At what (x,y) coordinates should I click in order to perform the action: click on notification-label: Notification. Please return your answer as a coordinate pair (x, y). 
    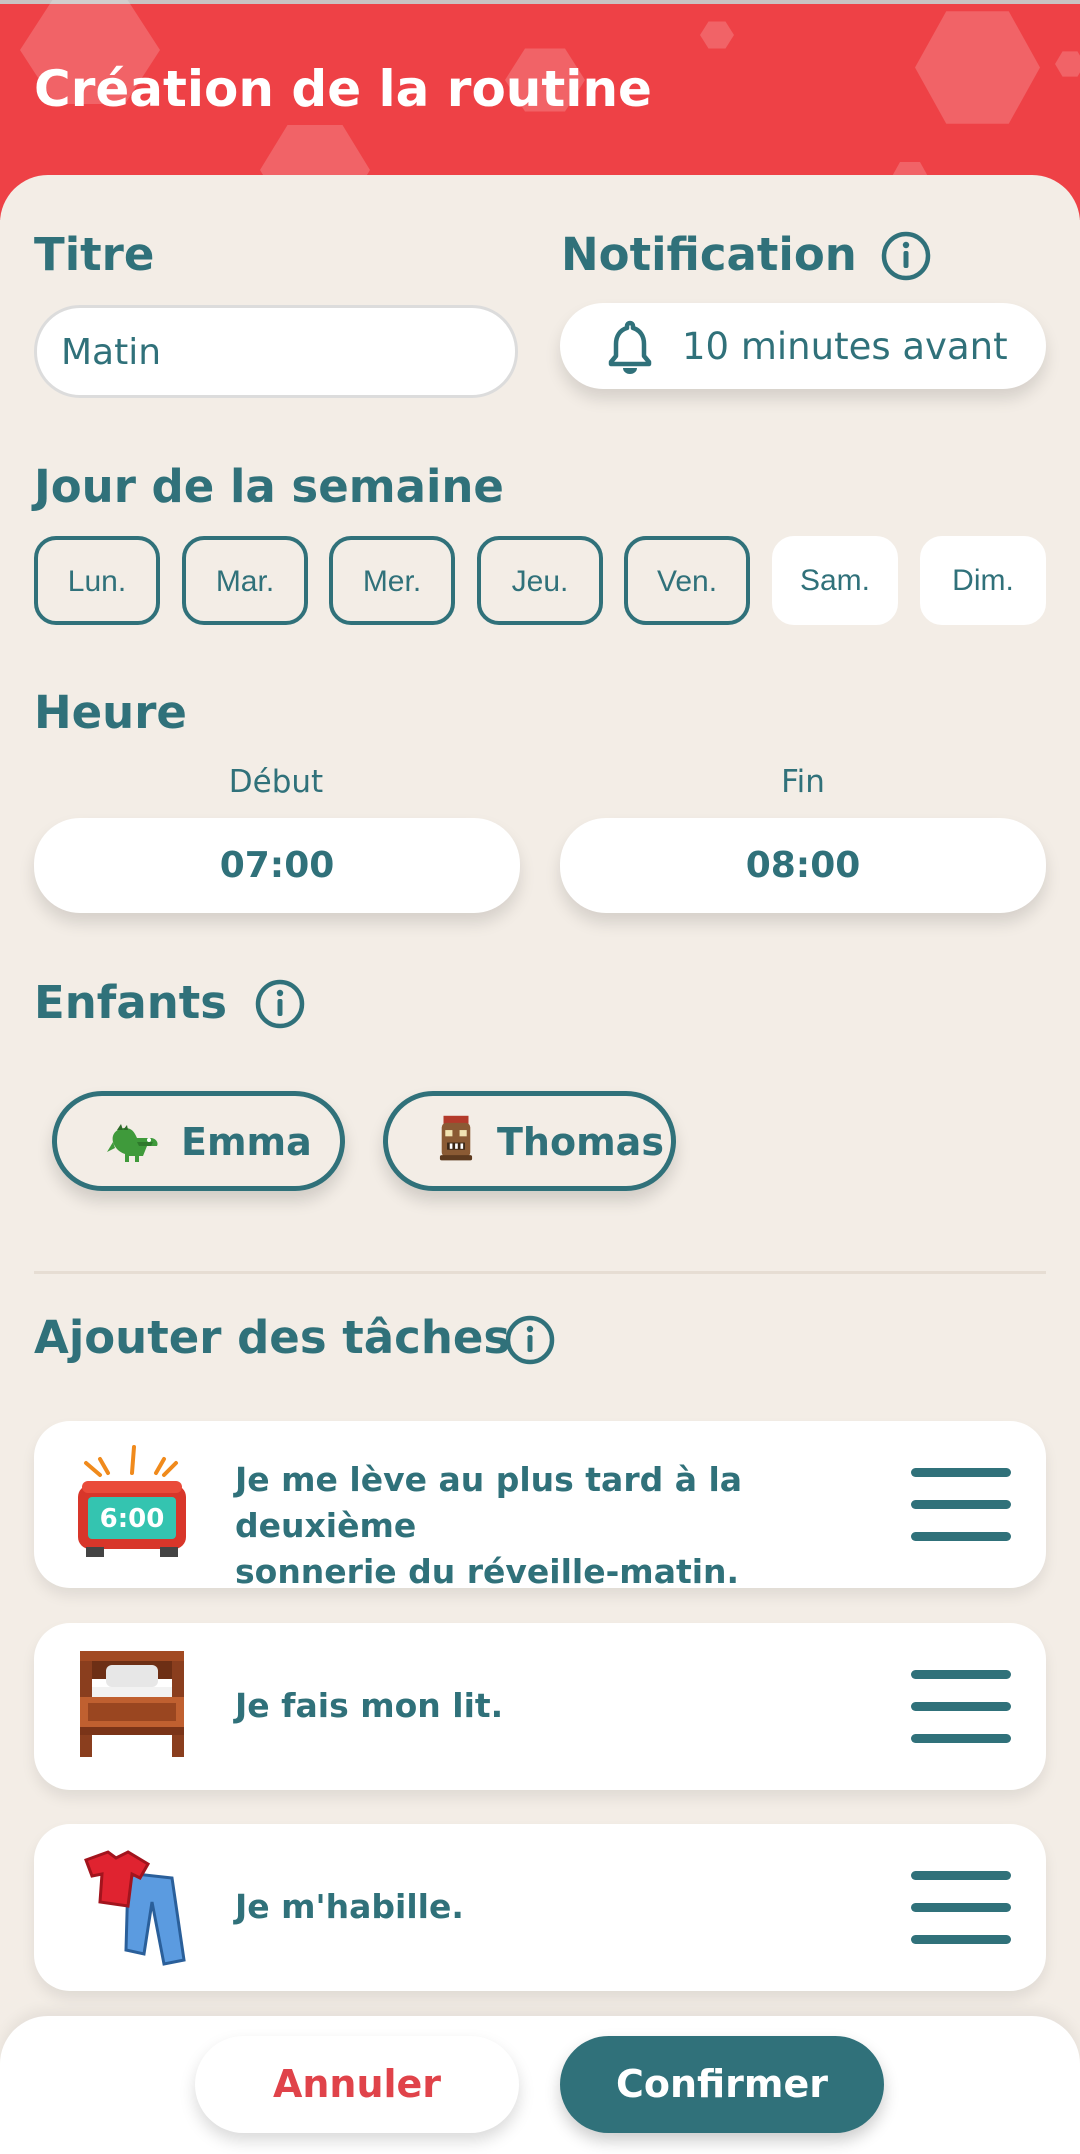
    Looking at the image, I should click on (709, 254).